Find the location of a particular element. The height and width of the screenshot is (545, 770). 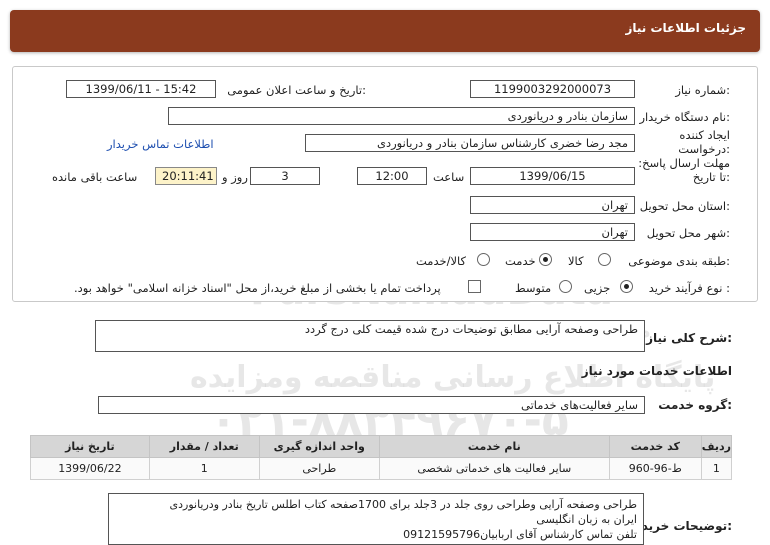

buyer-notes-line-2: ایران به زبان انگلیسی is located at coordinates (586, 519).